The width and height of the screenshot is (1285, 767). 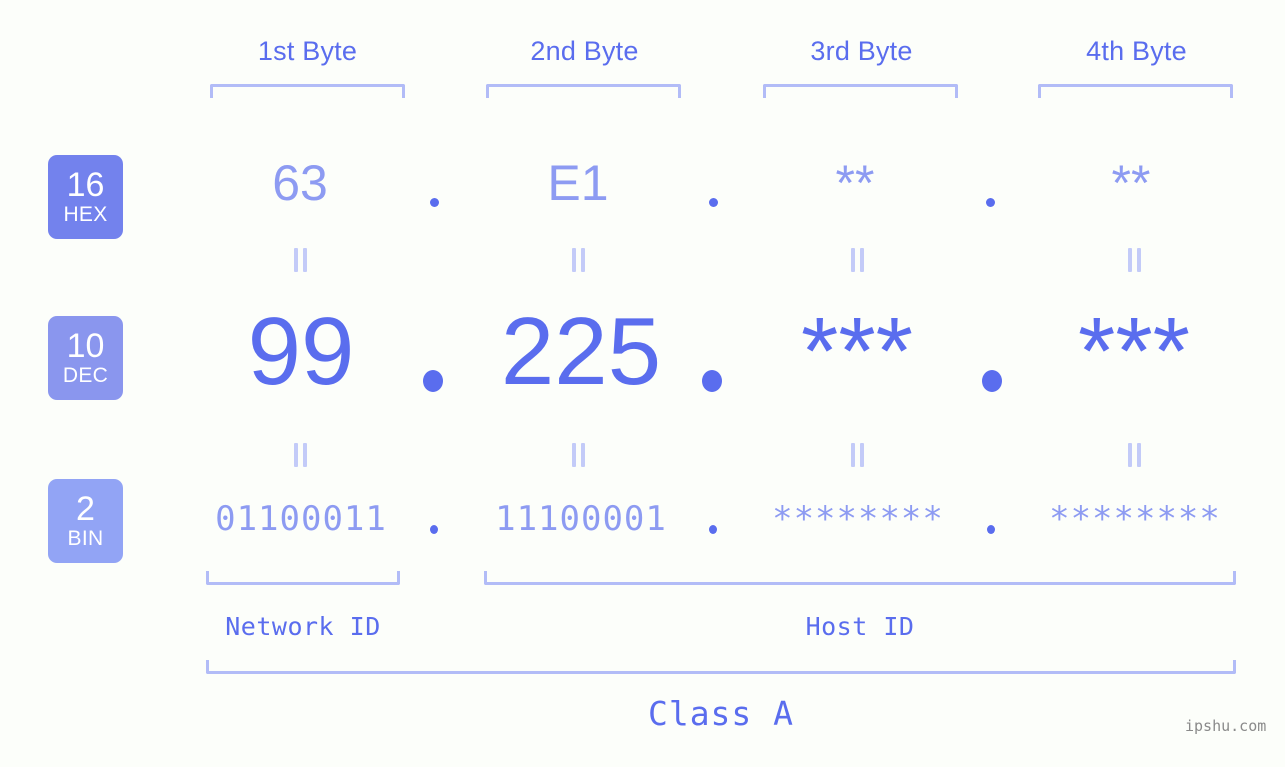 What do you see at coordinates (858, 519) in the screenshot?
I see `bin-byte-3: ********` at bounding box center [858, 519].